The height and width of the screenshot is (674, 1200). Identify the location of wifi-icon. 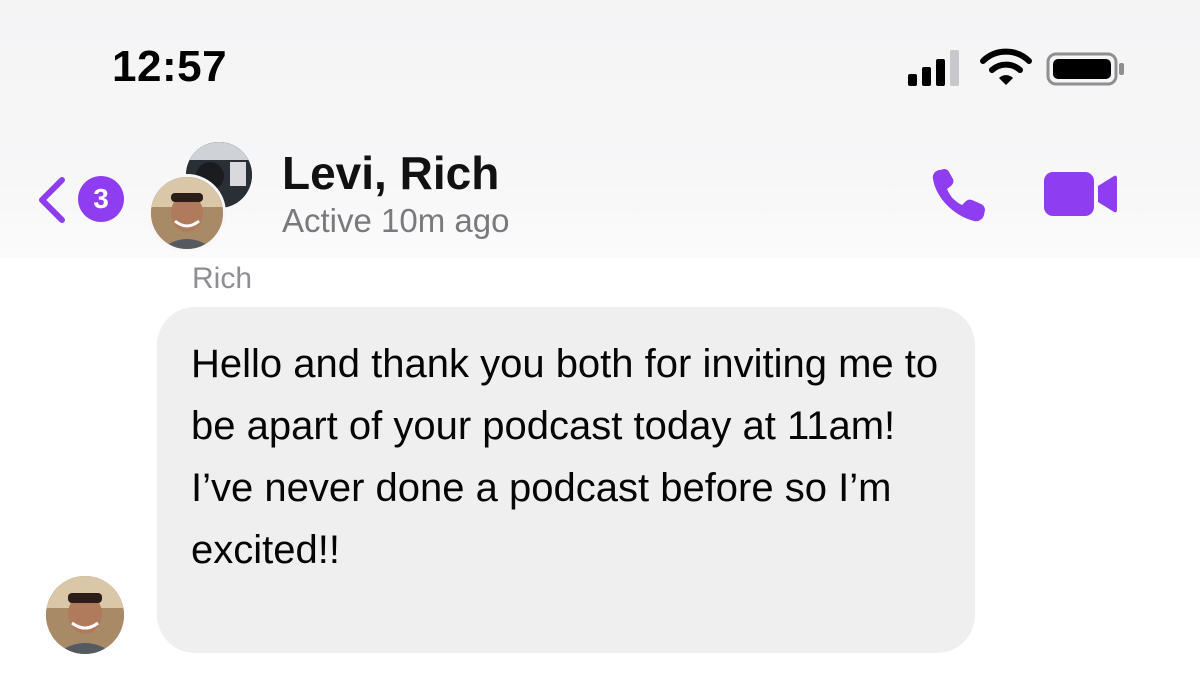
(1006, 66).